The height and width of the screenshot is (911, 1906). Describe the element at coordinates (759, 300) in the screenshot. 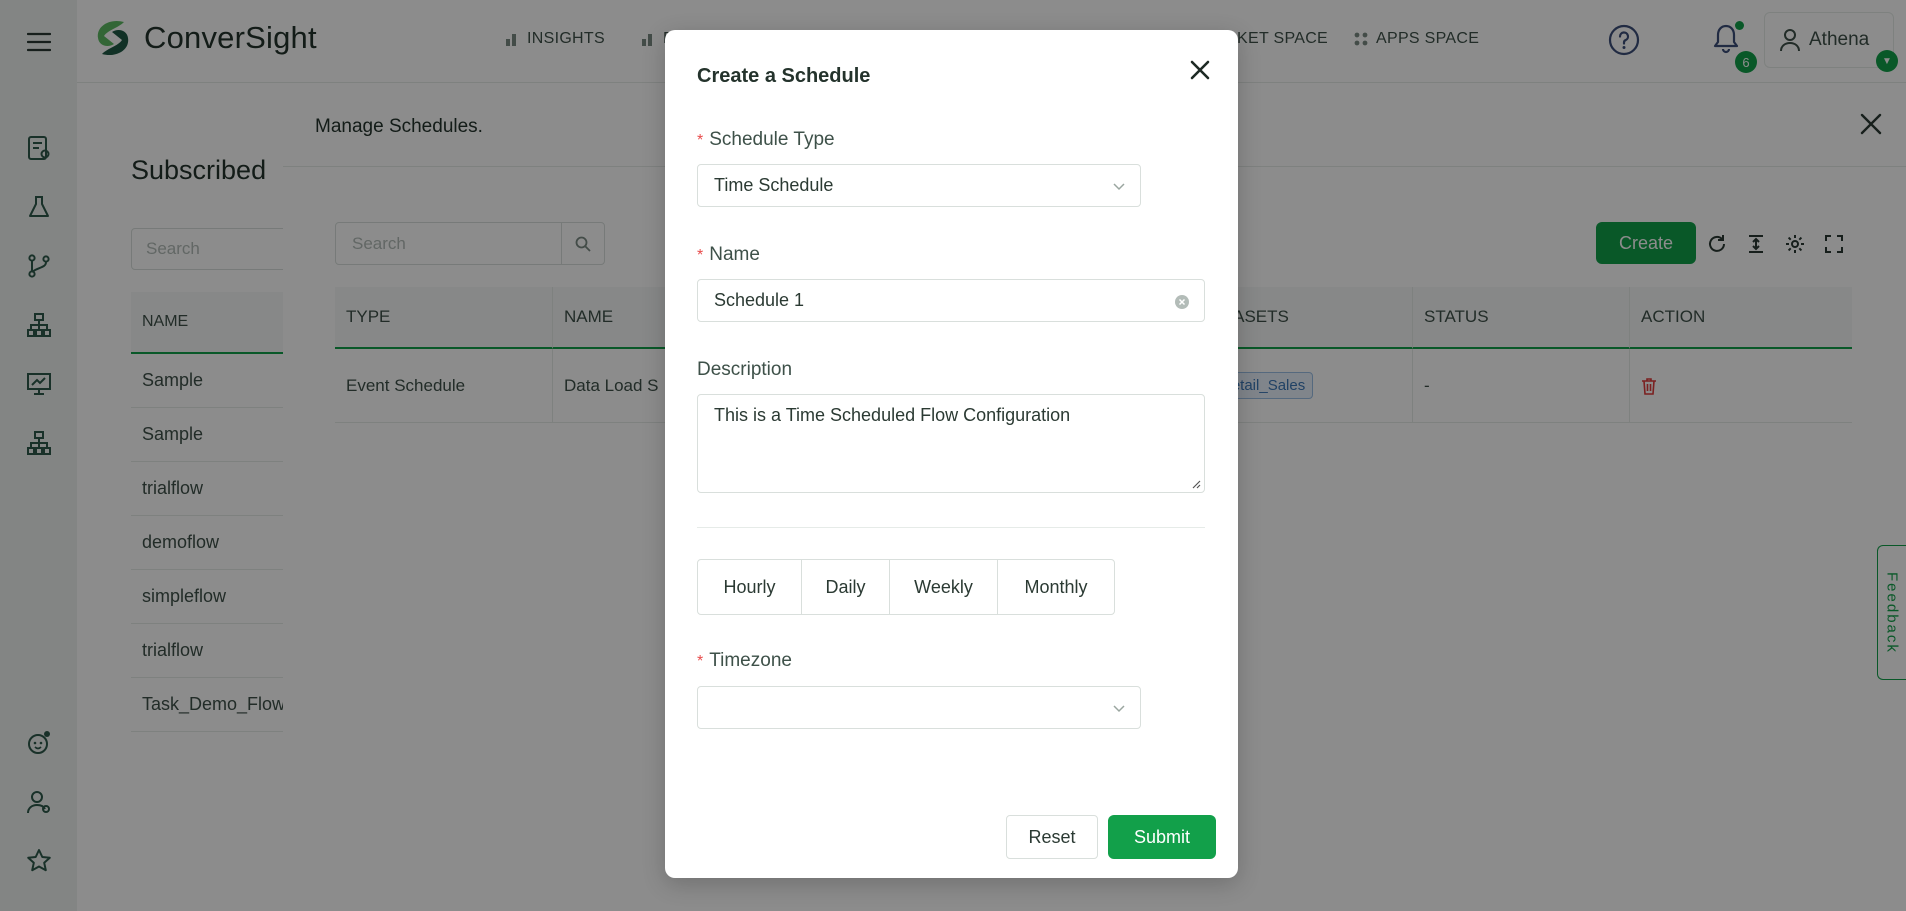

I see `name-value: Schedule 1` at that location.